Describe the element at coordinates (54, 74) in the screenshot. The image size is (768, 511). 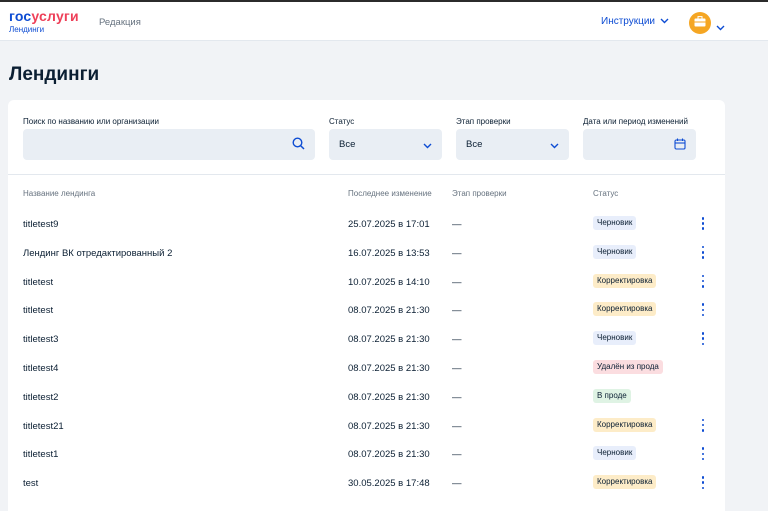
I see `page-title: Лендинги` at that location.